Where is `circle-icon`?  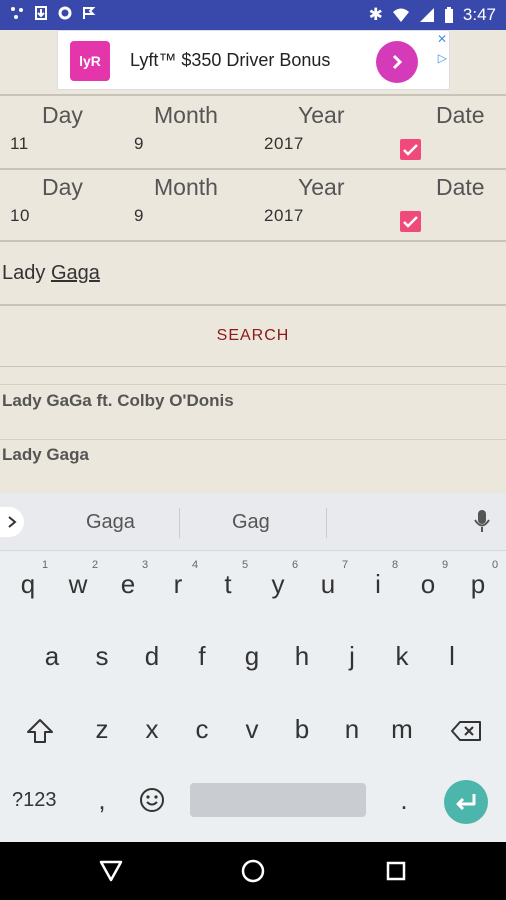 circle-icon is located at coordinates (65, 13).